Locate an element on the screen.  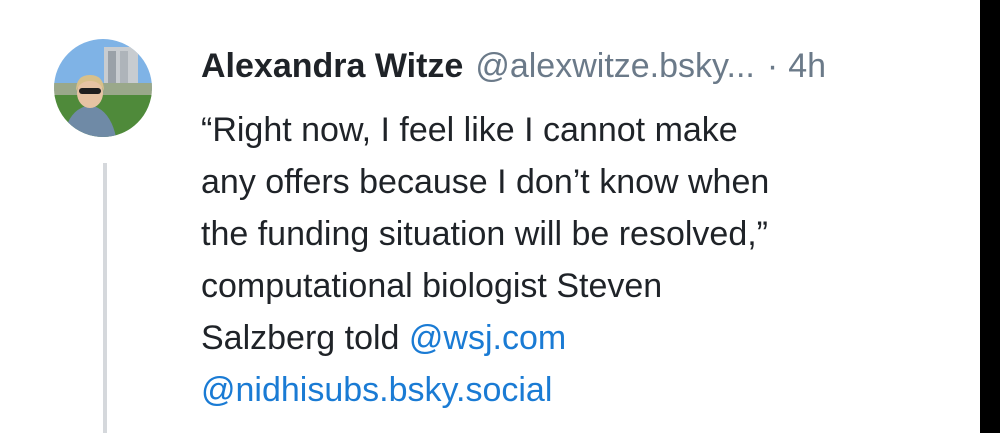
avatar-photo-icon is located at coordinates (103, 88).